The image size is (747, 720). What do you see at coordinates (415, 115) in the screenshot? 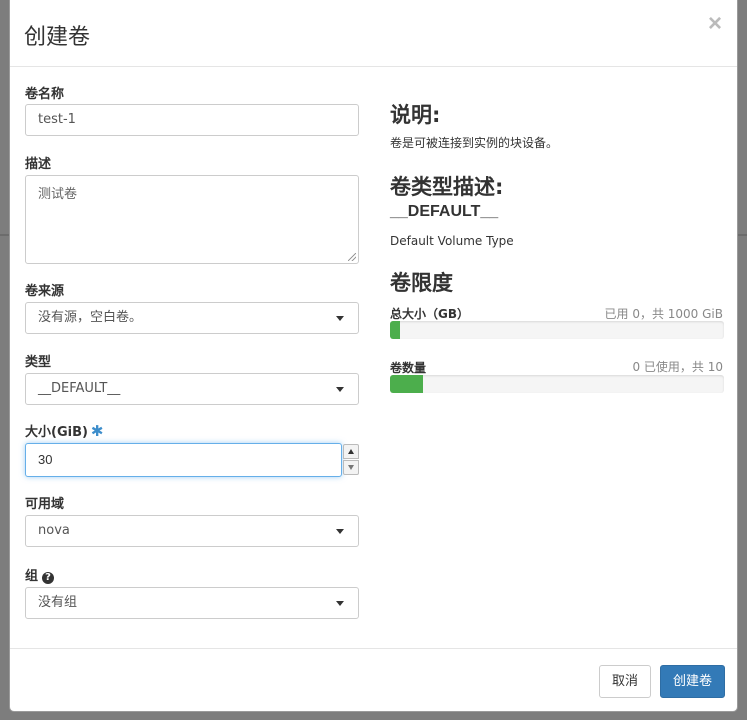
I see `description-heading: 说明:` at bounding box center [415, 115].